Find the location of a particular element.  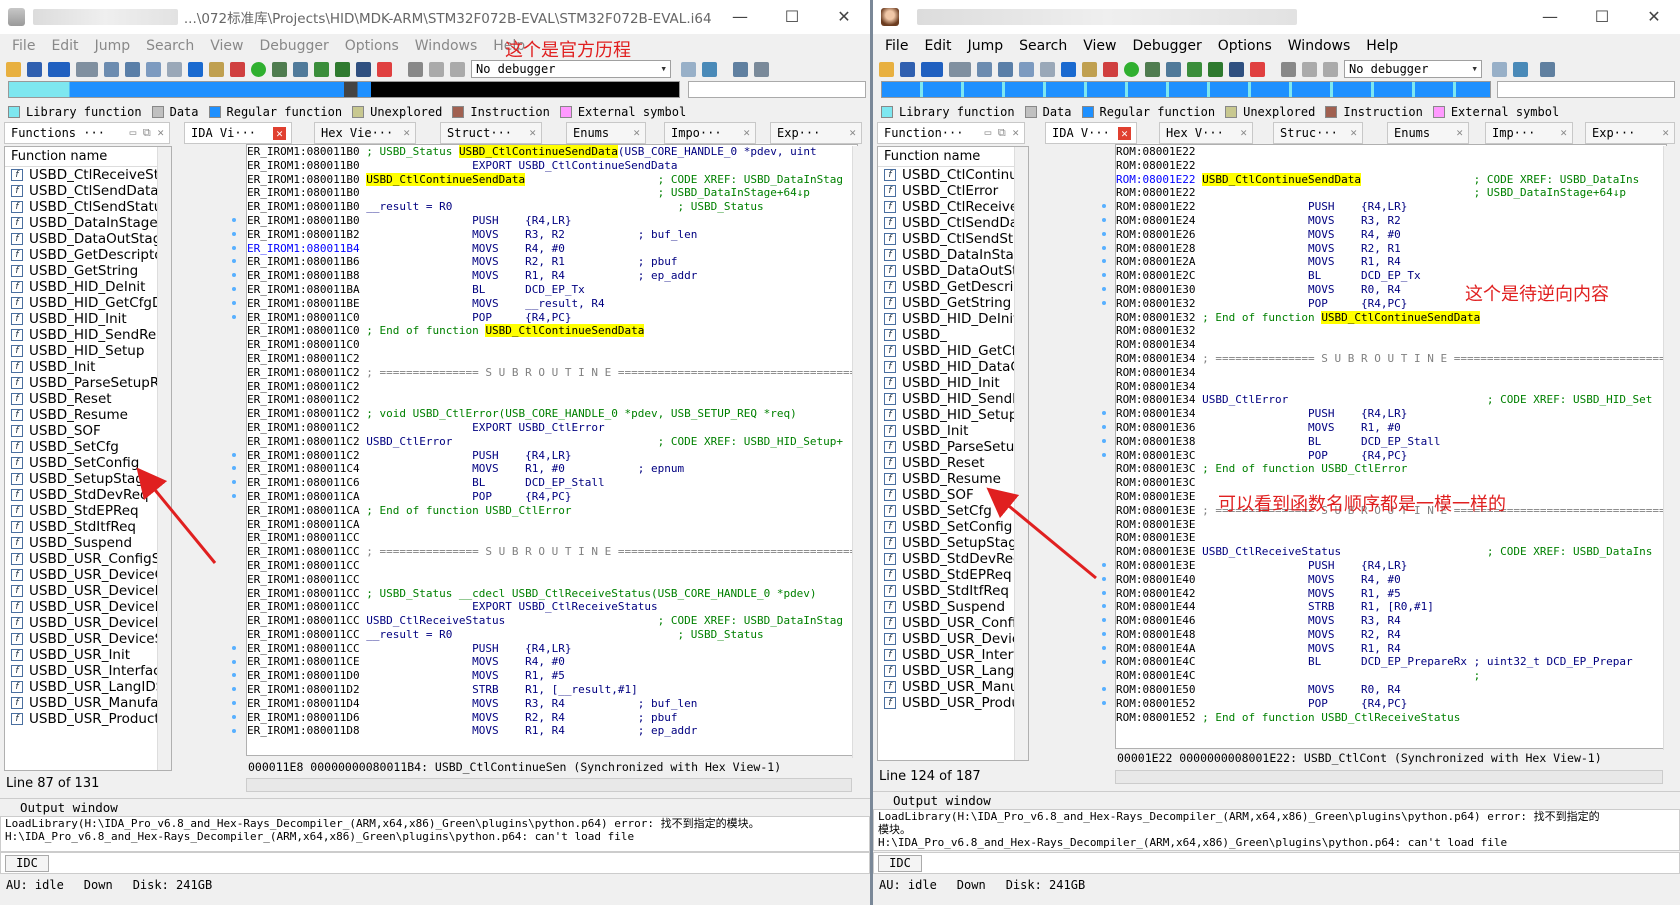

code-line: ROM:08001E34 PUSH {R4,LR} is located at coordinates (1391, 414).